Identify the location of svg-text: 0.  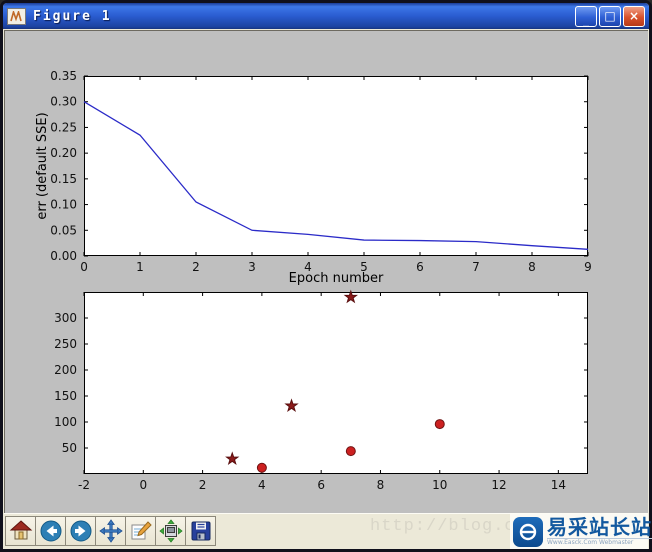
(143, 485).